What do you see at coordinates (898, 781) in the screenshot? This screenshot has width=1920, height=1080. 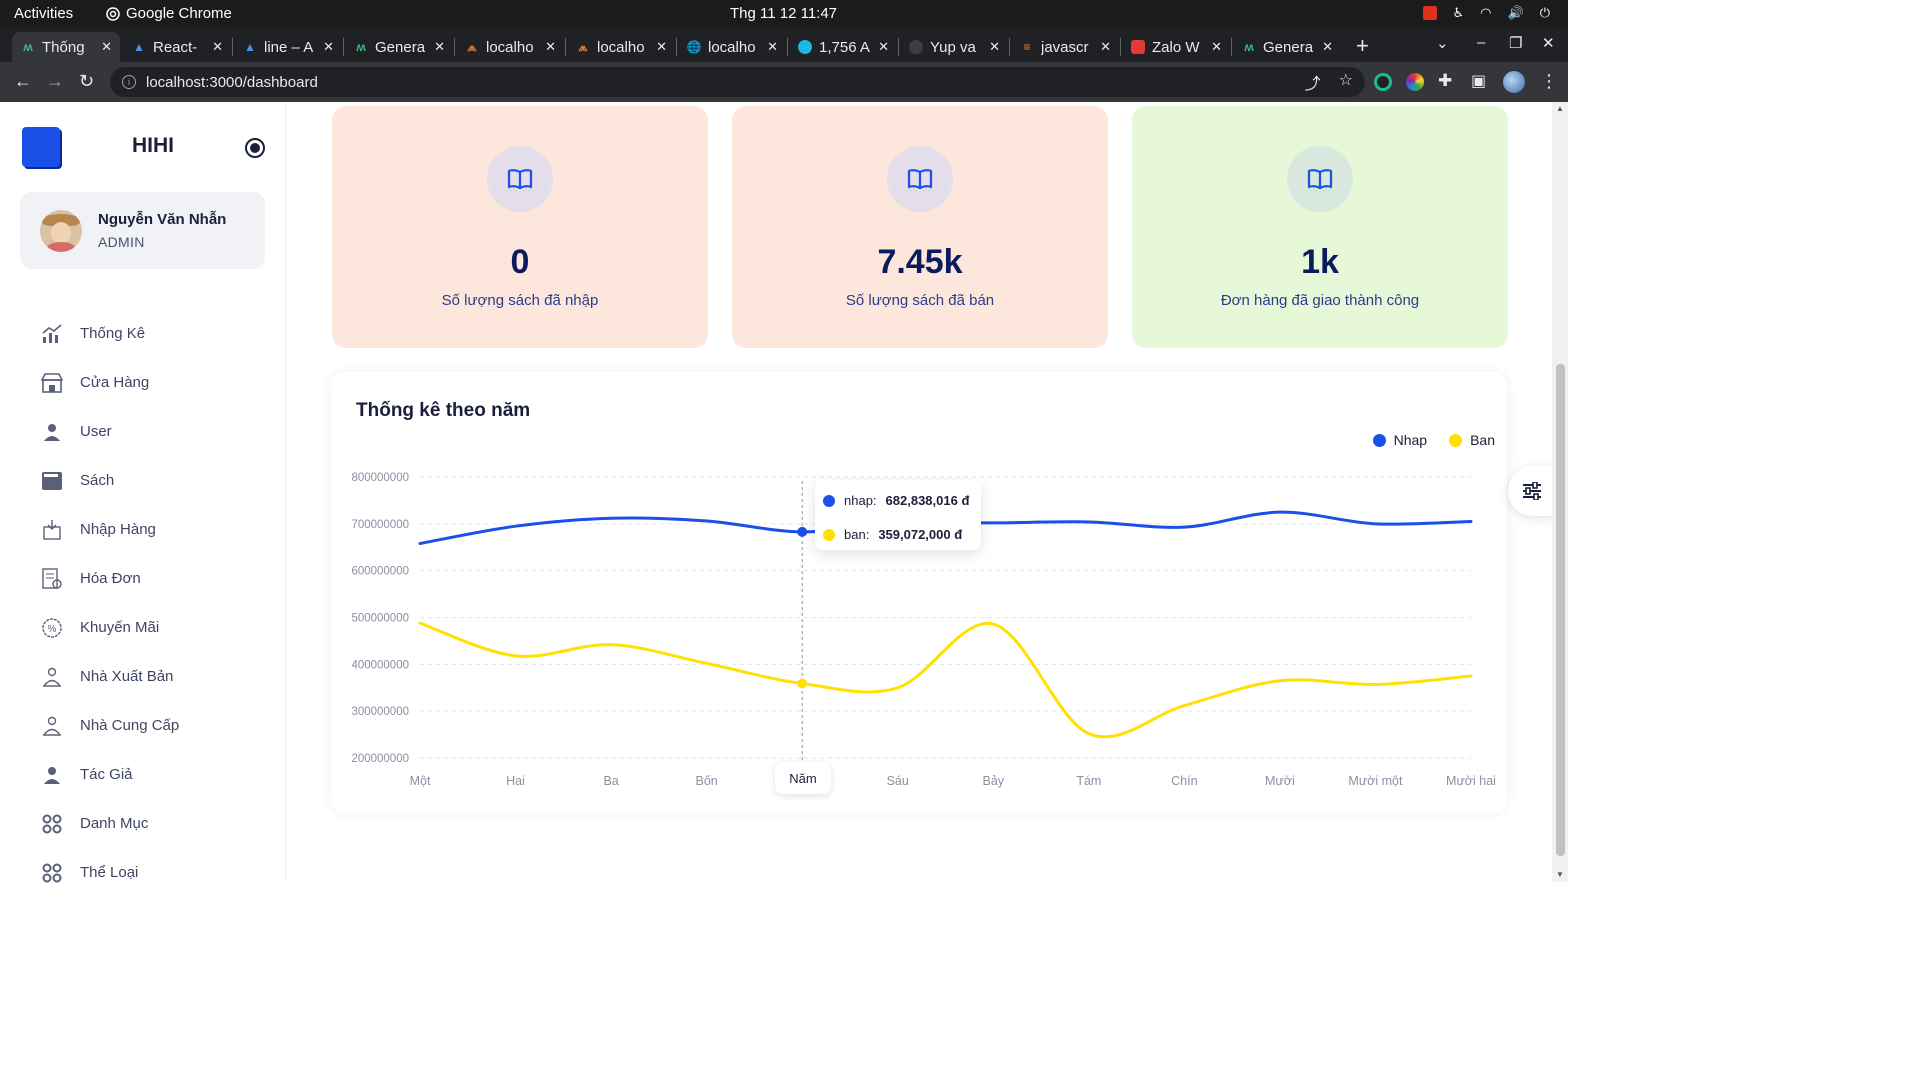 I see `x-tick-label: Sáu` at bounding box center [898, 781].